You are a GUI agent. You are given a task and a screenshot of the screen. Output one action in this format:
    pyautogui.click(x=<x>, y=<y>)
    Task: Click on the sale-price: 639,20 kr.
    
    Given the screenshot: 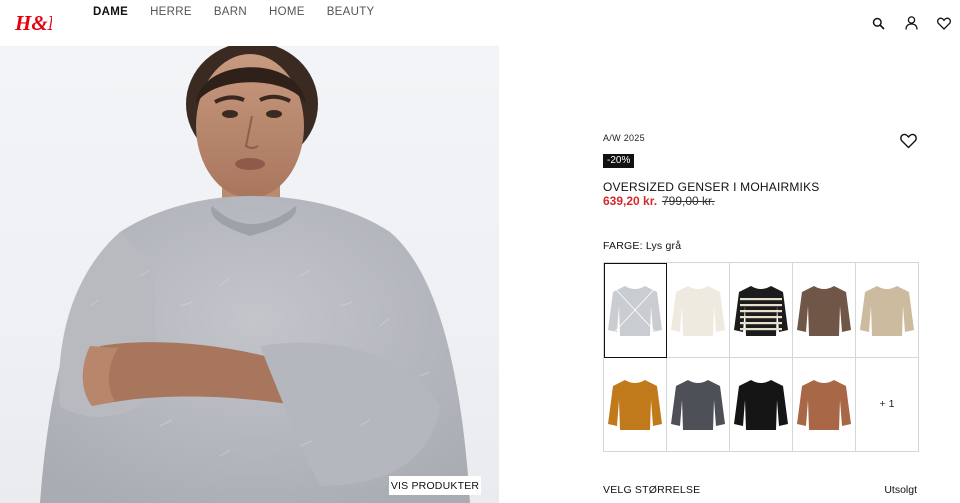 What is the action you would take?
    pyautogui.click(x=630, y=201)
    